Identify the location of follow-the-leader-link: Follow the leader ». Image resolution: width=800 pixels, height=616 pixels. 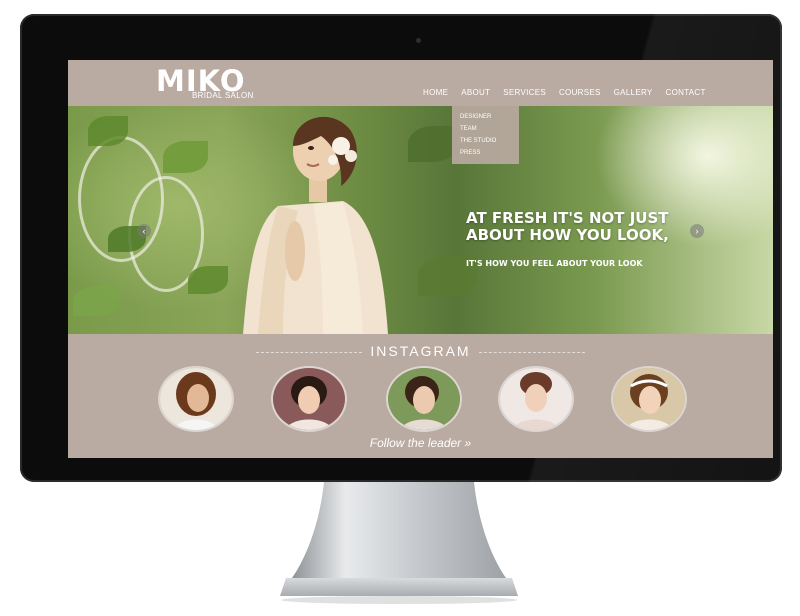
(420, 443).